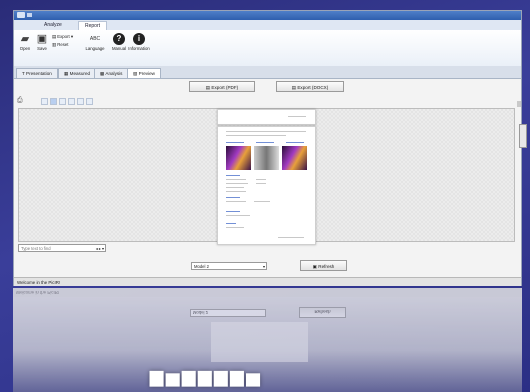 Image resolution: width=530 pixels, height=392 pixels. Describe the element at coordinates (53, 25) in the screenshot. I see `tab-analyze: Analyze` at that location.